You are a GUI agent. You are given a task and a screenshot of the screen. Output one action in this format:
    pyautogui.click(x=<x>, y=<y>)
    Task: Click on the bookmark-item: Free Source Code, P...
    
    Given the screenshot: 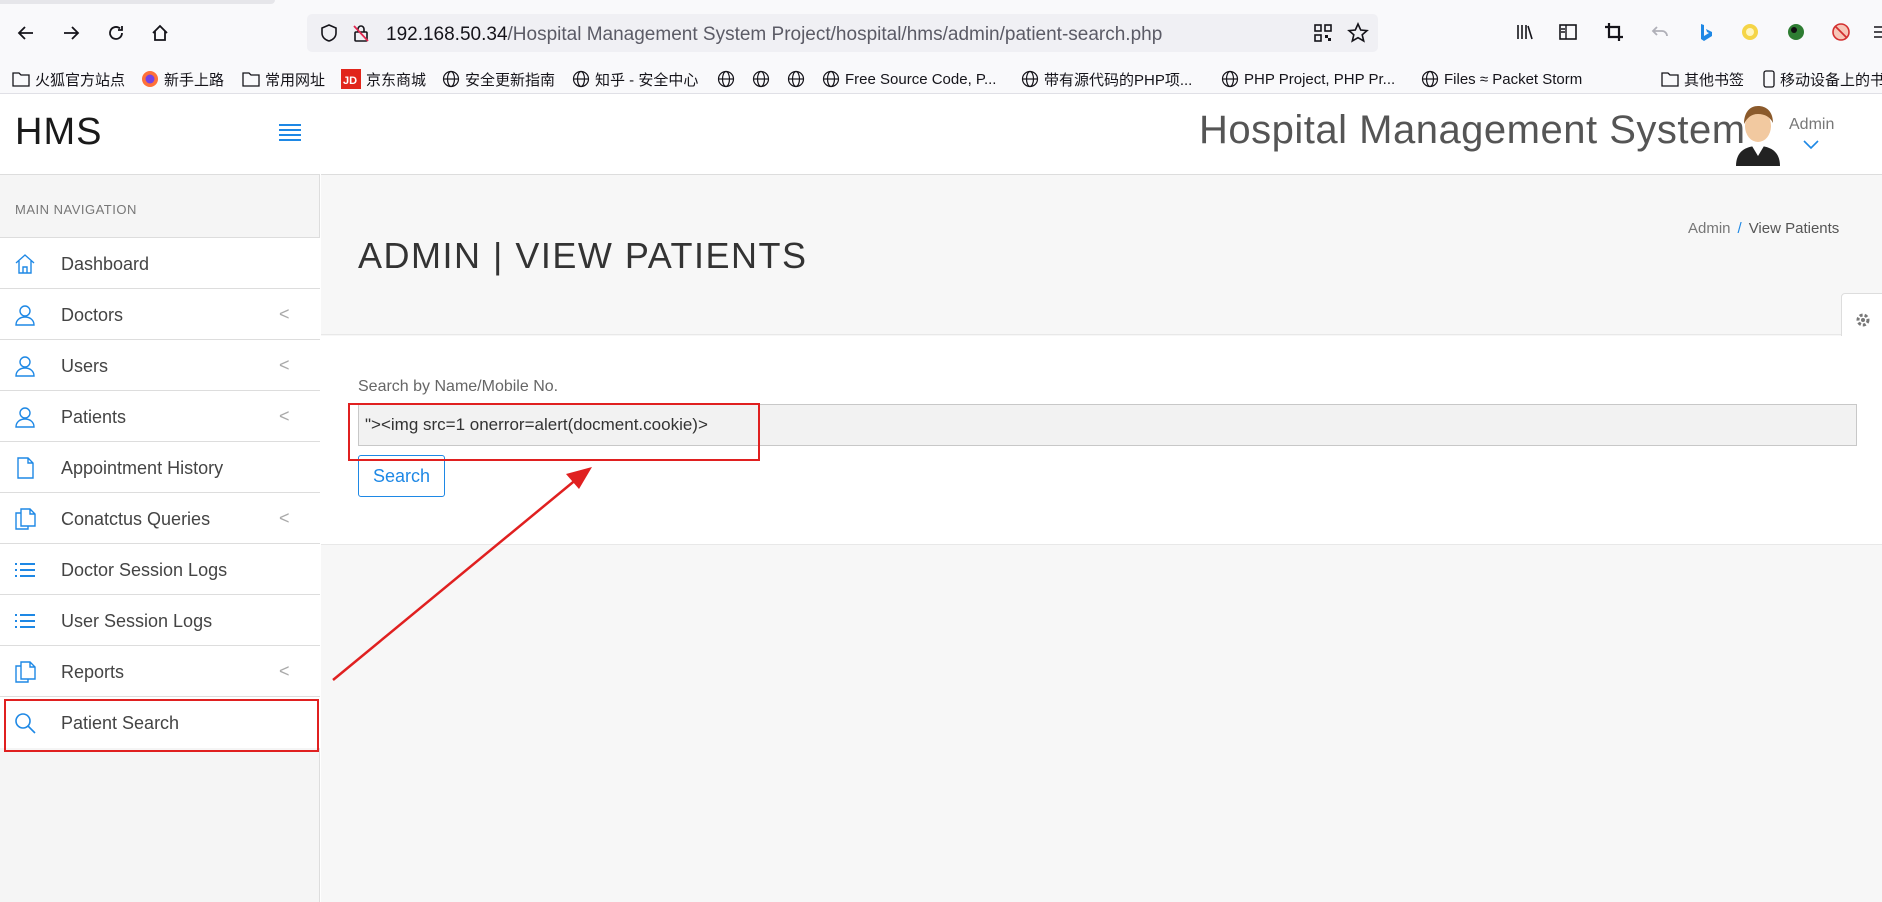 What is the action you would take?
    pyautogui.click(x=909, y=79)
    